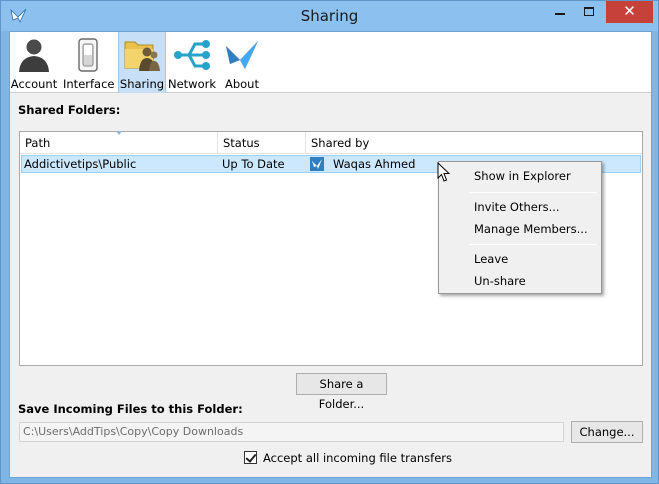 The height and width of the screenshot is (484, 659). What do you see at coordinates (130, 409) in the screenshot?
I see `incoming-folder-heading: Save Incoming Files to this Folder:` at bounding box center [130, 409].